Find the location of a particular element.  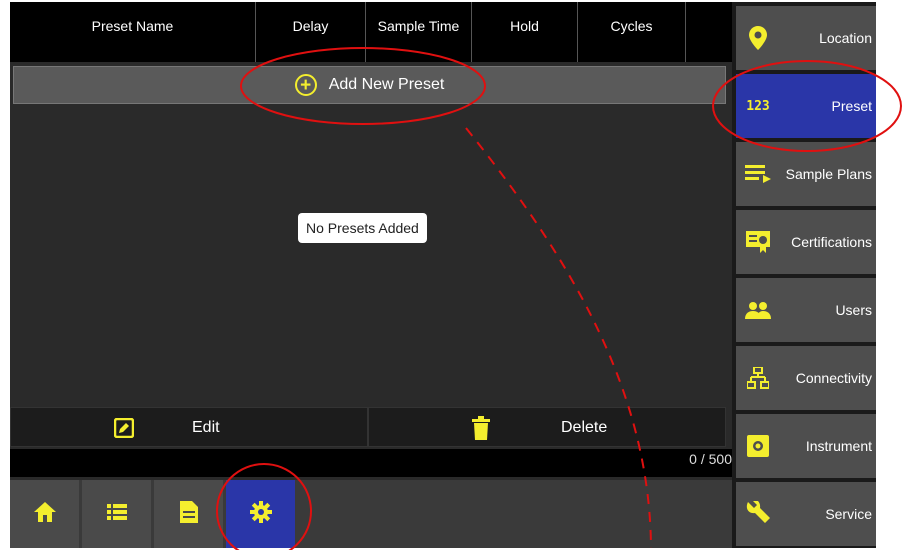

sidebar-item-label: Sample Plans is located at coordinates (828, 174).